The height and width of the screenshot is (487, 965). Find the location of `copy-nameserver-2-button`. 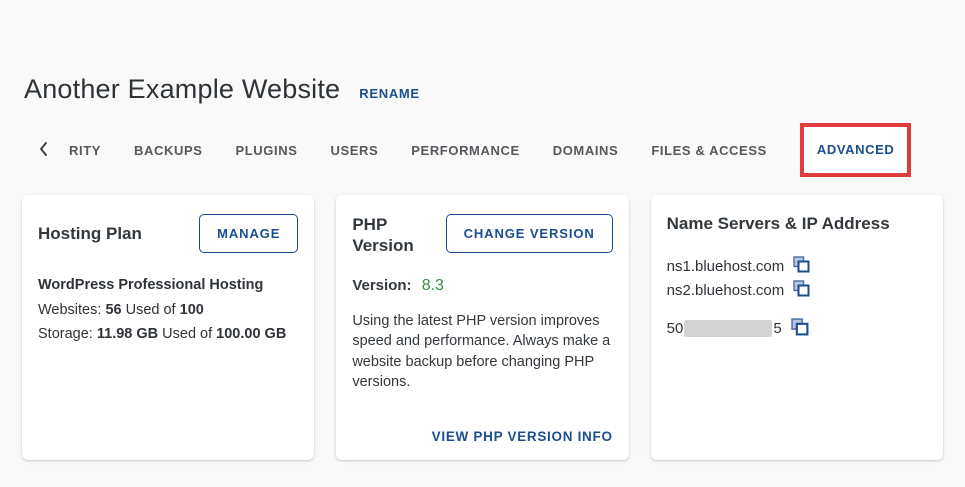

copy-nameserver-2-button is located at coordinates (801, 290).